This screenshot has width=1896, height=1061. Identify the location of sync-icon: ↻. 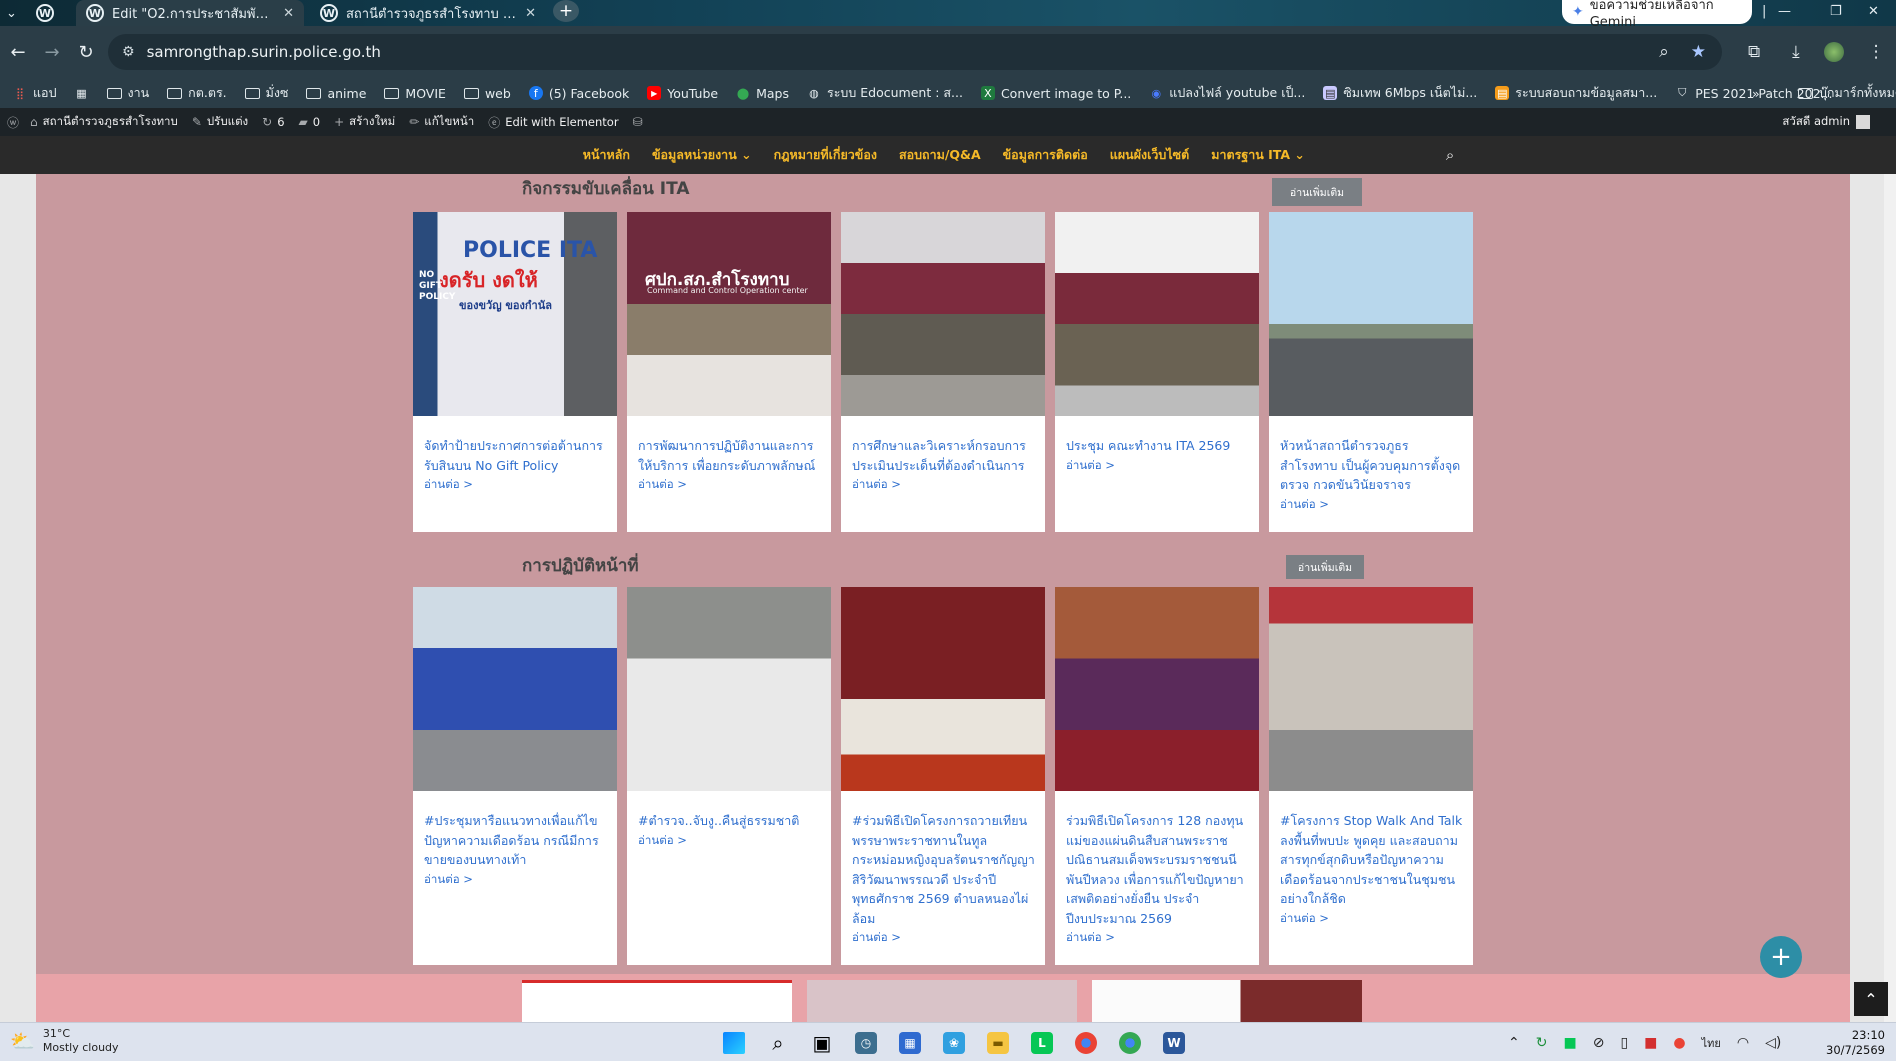
(1542, 1043).